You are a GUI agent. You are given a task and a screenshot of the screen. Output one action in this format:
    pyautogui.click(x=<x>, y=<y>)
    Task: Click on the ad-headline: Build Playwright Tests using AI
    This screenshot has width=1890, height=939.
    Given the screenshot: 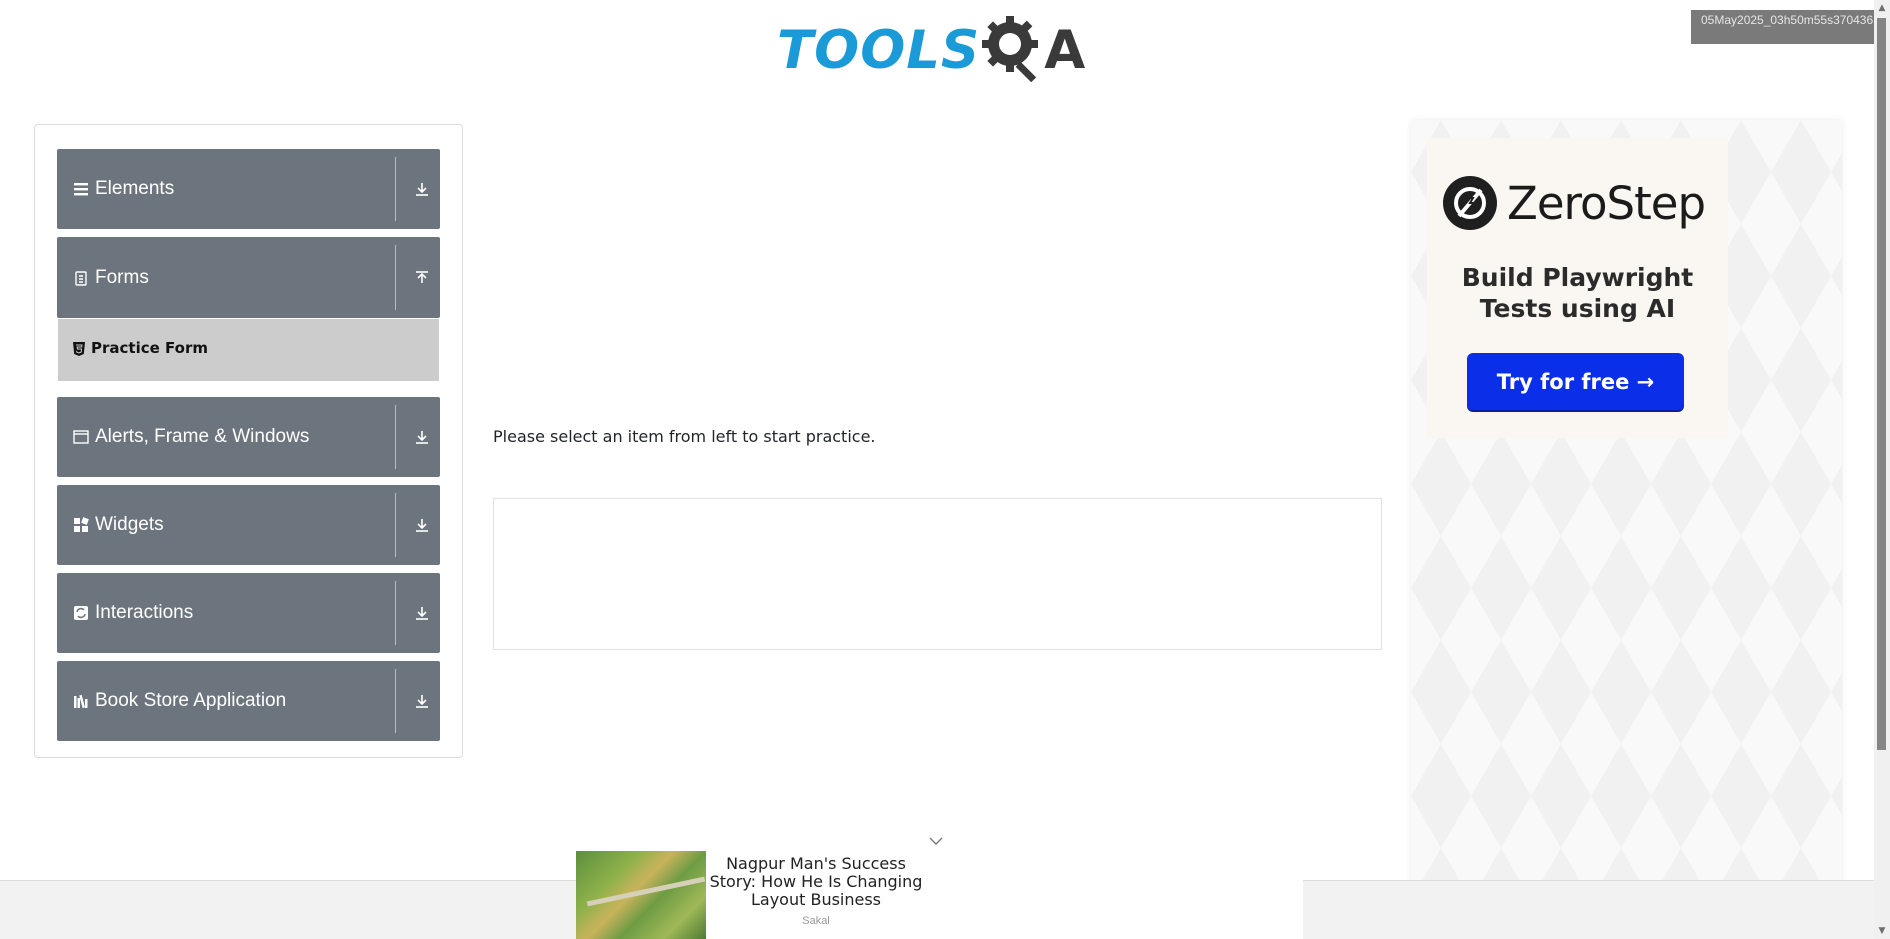 What is the action you would take?
    pyautogui.click(x=1577, y=293)
    